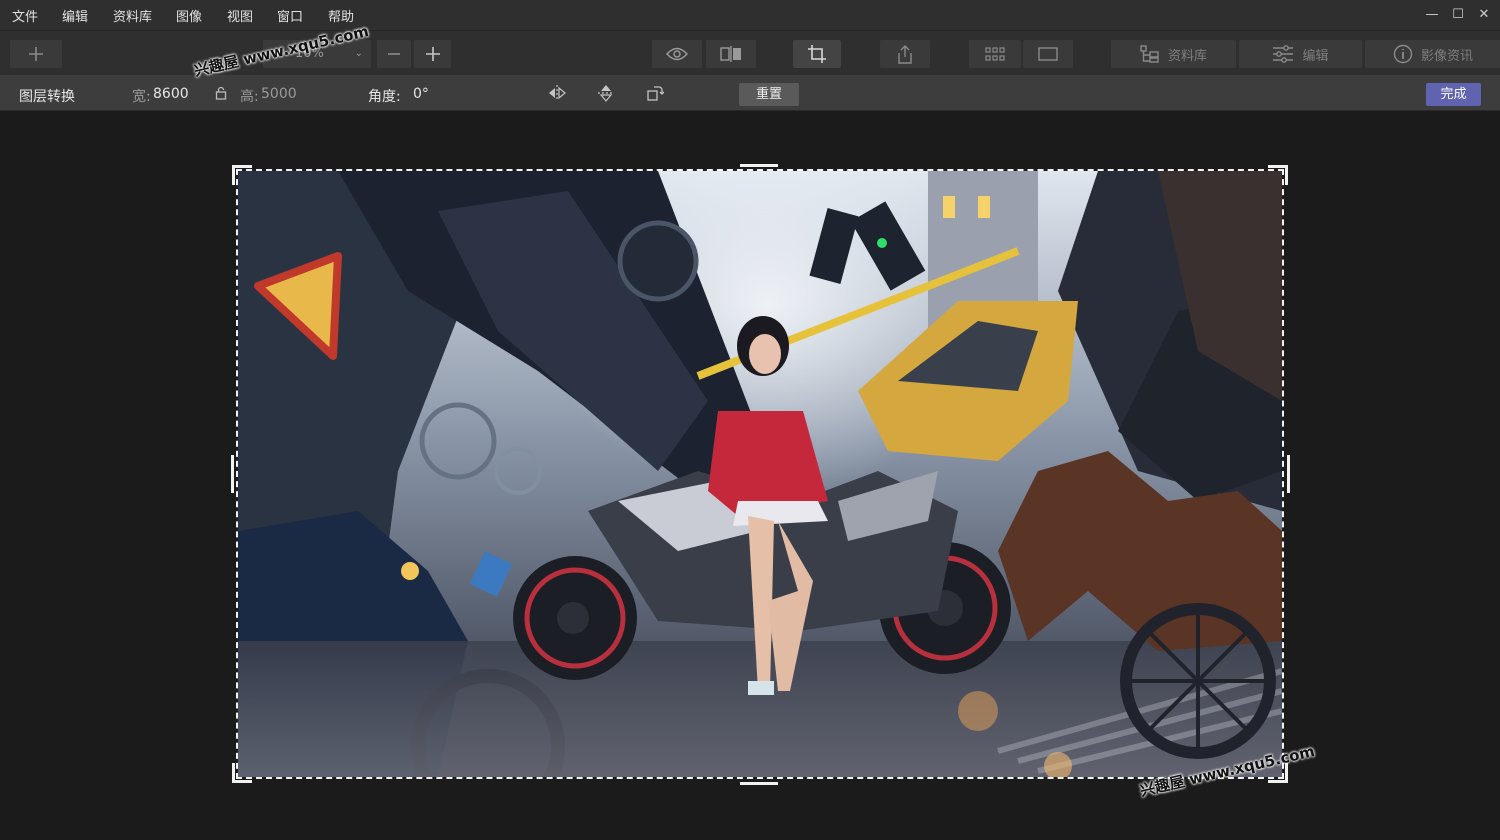  What do you see at coordinates (75, 15) in the screenshot?
I see `menu-edit: 编辑` at bounding box center [75, 15].